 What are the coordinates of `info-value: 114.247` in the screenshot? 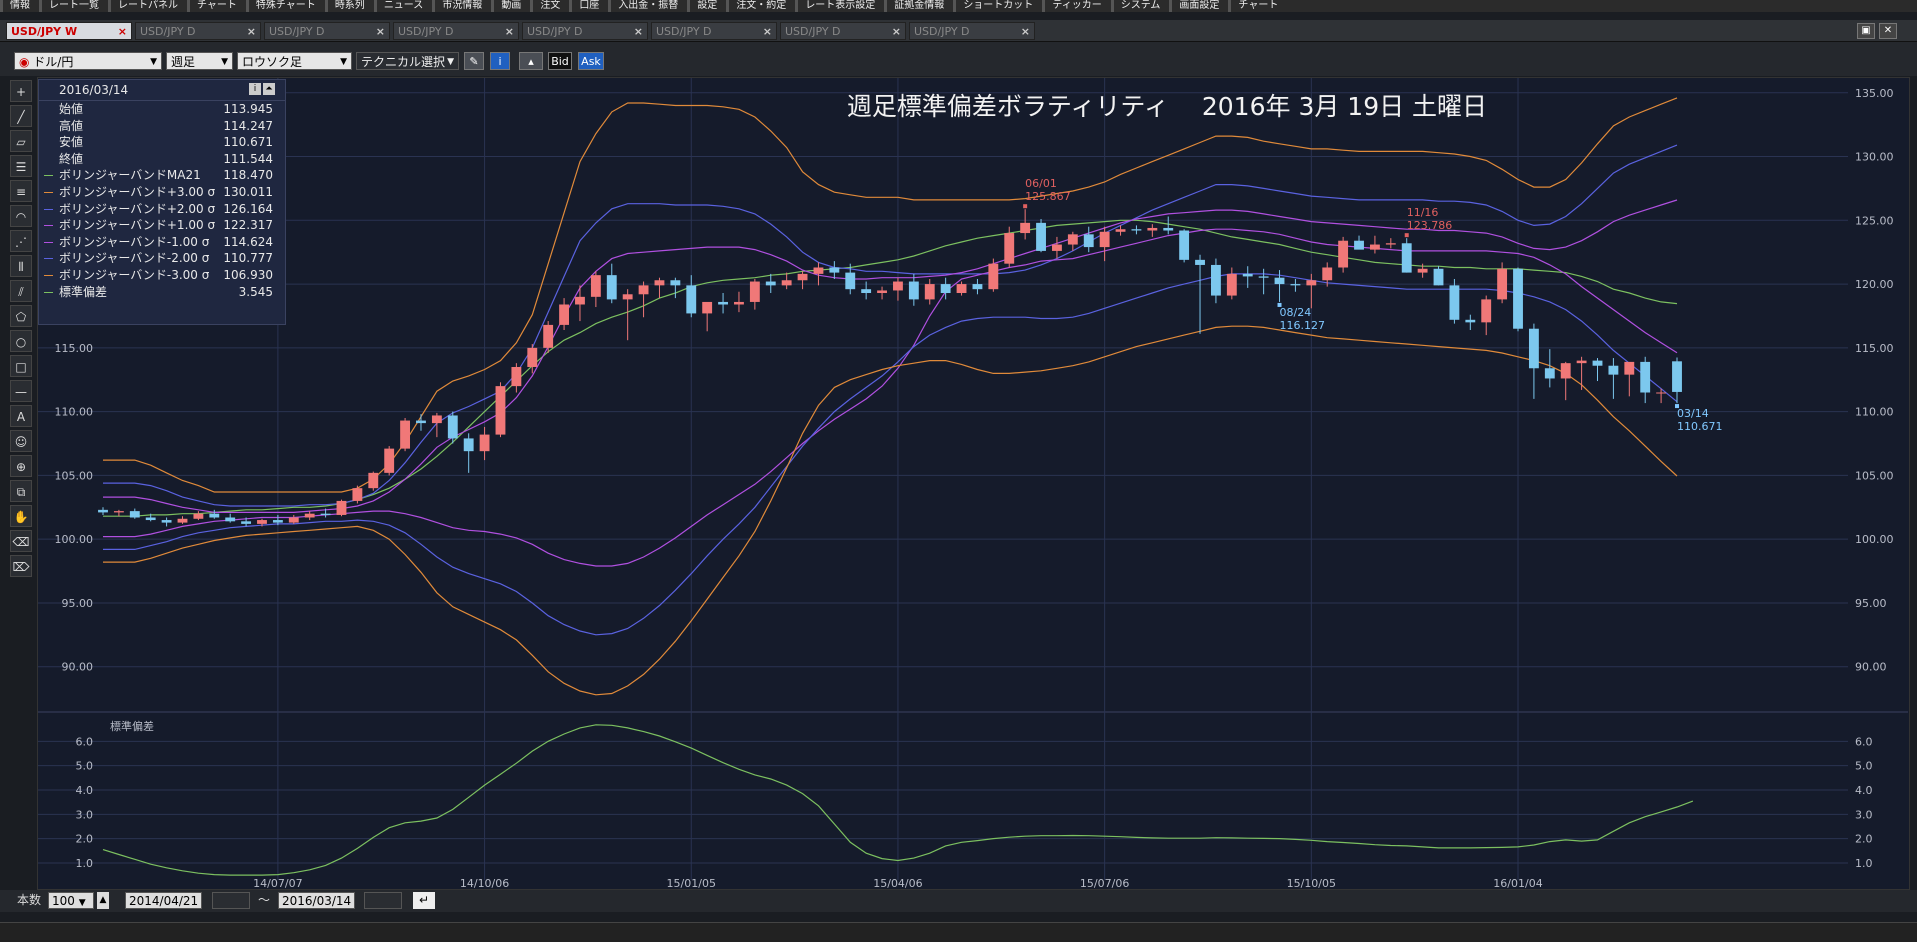 It's located at (248, 125).